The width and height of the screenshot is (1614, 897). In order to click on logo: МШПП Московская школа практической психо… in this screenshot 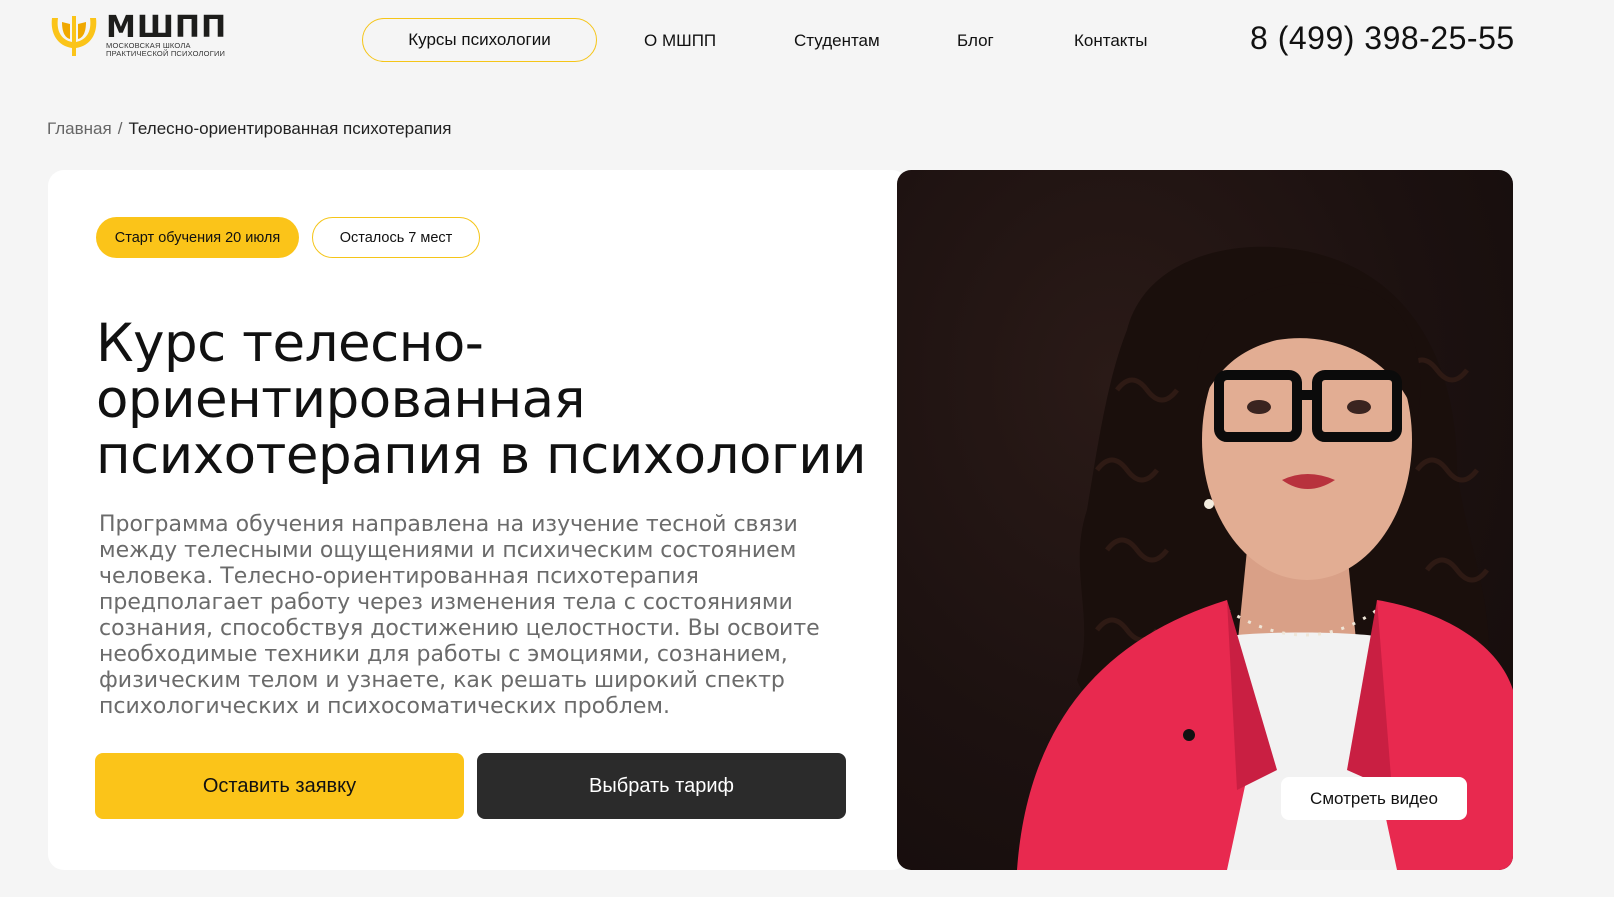, I will do `click(136, 36)`.